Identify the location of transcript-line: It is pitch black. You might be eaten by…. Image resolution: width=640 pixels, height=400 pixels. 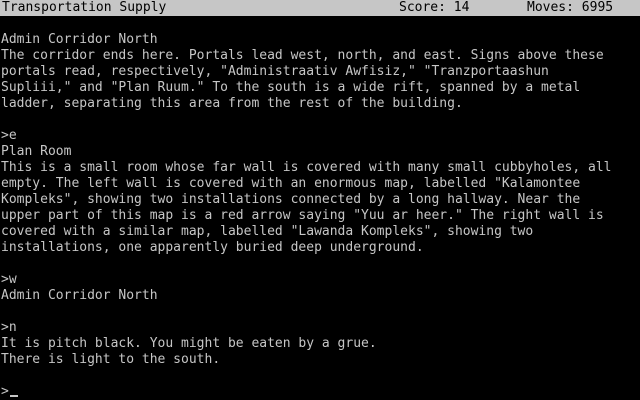
(189, 343).